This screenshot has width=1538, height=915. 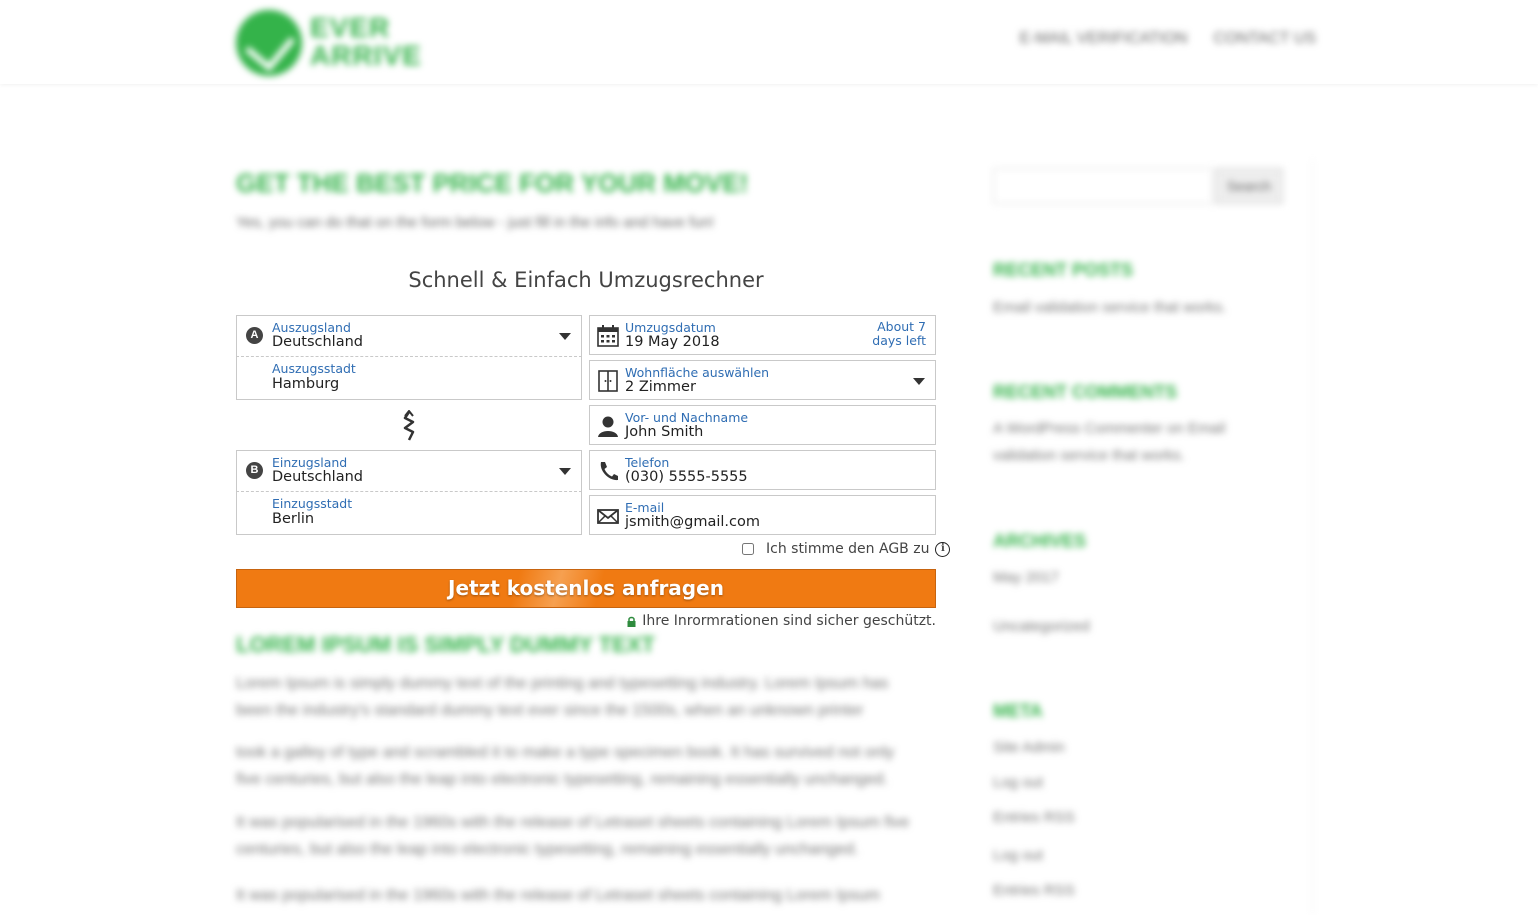 What do you see at coordinates (409, 336) in the screenshot?
I see `from-country-select: A Auszugsland Deutschland` at bounding box center [409, 336].